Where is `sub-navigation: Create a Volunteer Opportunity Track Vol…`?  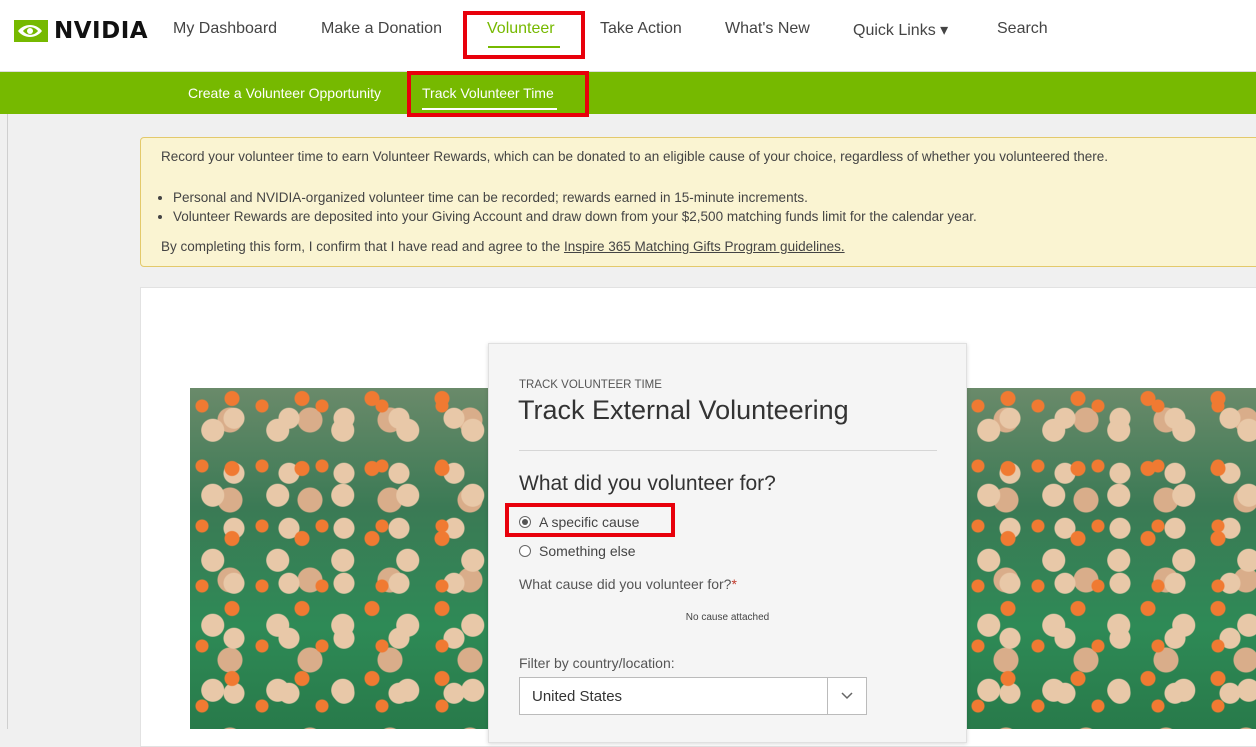
sub-navigation: Create a Volunteer Opportunity Track Vol… is located at coordinates (628, 93).